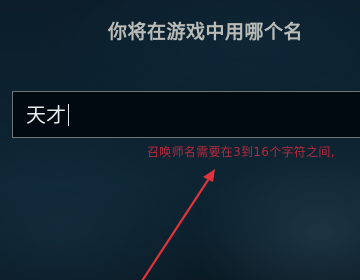  Describe the element at coordinates (176, 227) in the screenshot. I see `arrow-shaft` at that location.